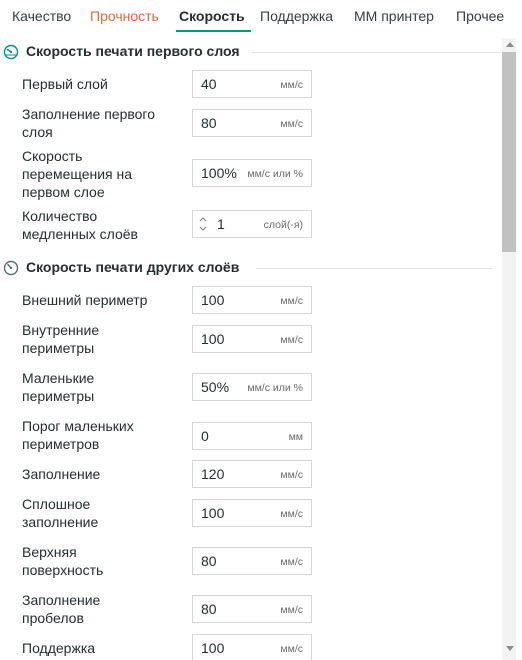  What do you see at coordinates (394, 16) in the screenshot?
I see `tab-multimaterial: ММ принтер` at bounding box center [394, 16].